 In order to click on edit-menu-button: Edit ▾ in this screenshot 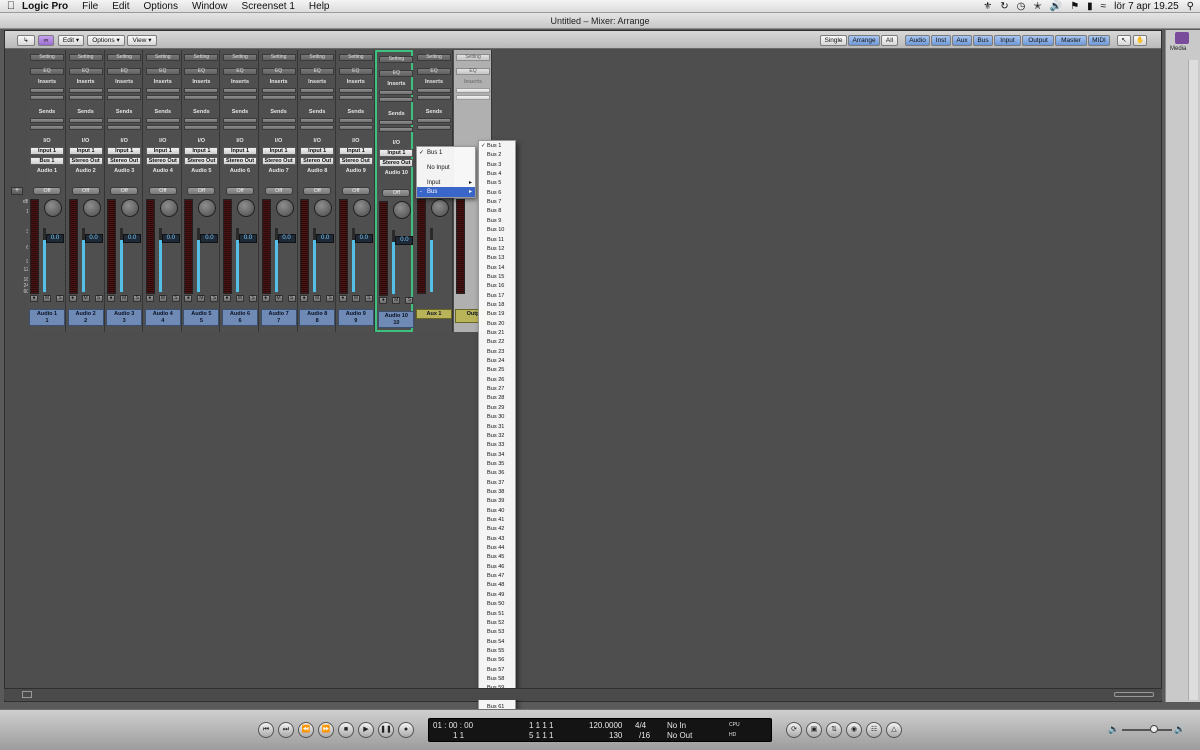, I will do `click(71, 40)`.